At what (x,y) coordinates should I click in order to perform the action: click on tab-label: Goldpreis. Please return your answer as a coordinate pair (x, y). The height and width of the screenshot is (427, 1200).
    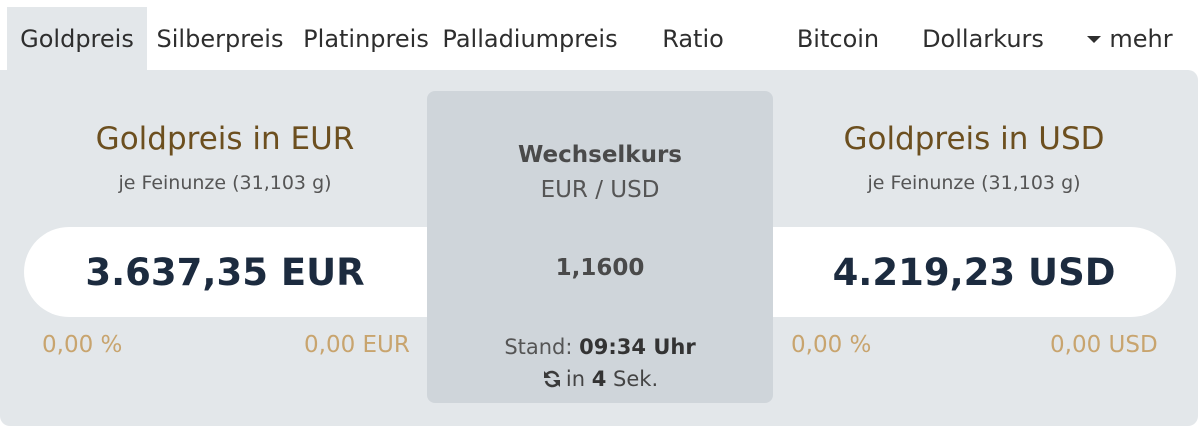
    Looking at the image, I should click on (77, 38).